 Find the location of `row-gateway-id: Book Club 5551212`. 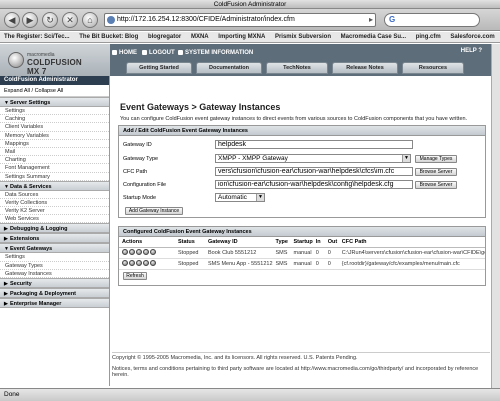

row-gateway-id: Book Club 5551212 is located at coordinates (239, 253).